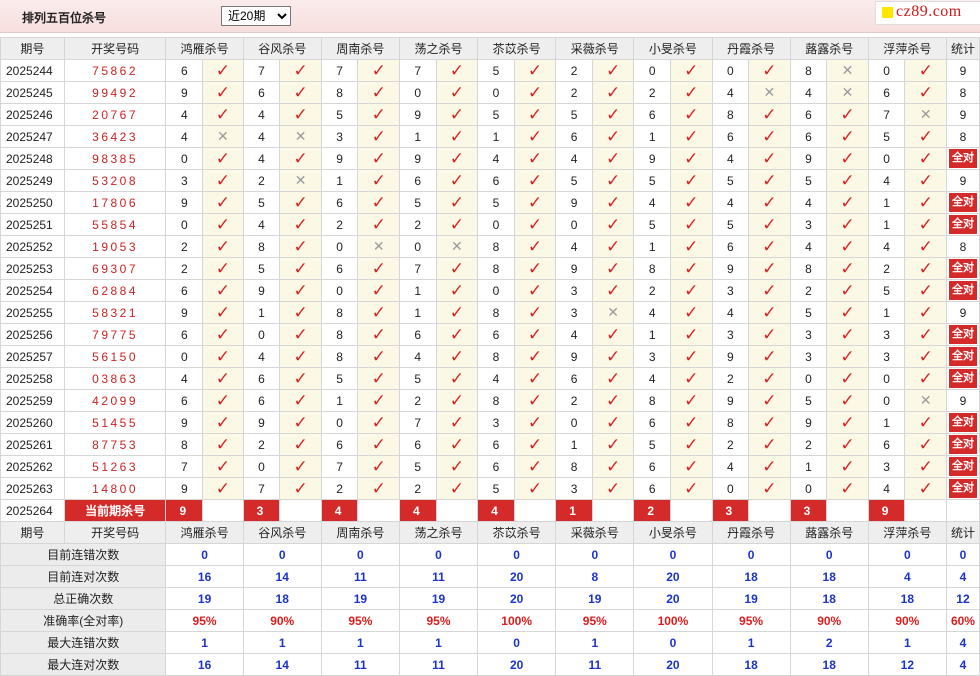 The width and height of the screenshot is (980, 676). I want to click on site-logo-text: cz89.com, so click(929, 11).